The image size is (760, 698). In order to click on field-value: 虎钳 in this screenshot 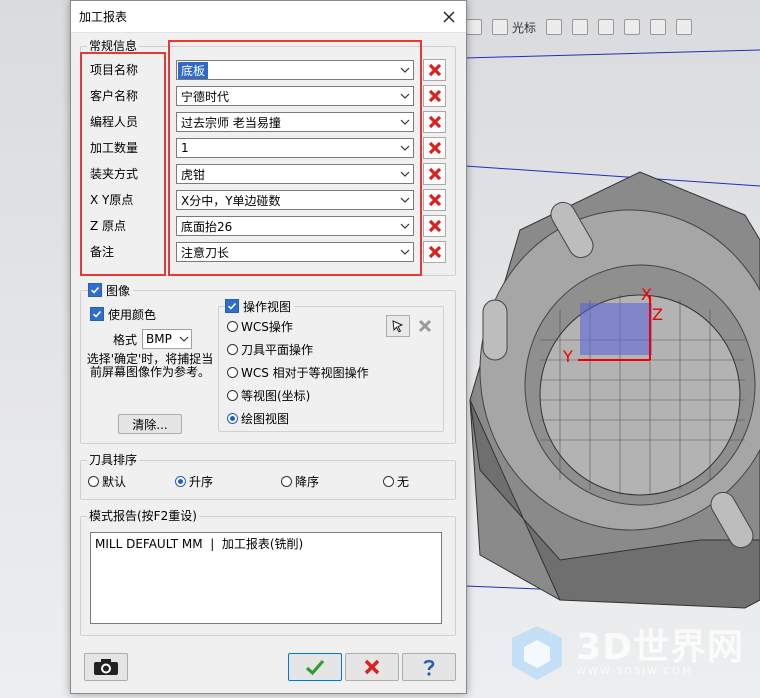, I will do `click(193, 174)`.